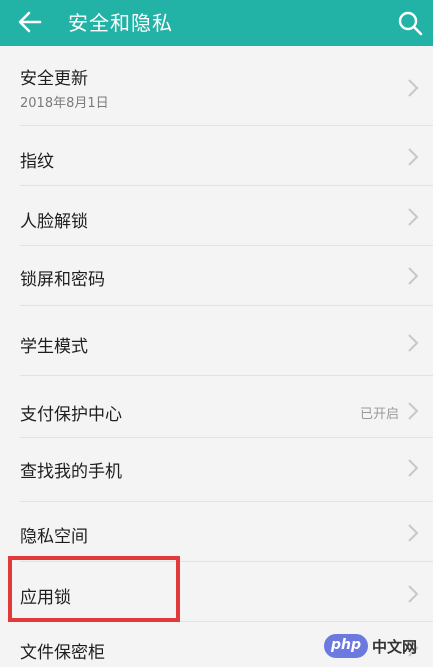  I want to click on search-icon, so click(410, 23).